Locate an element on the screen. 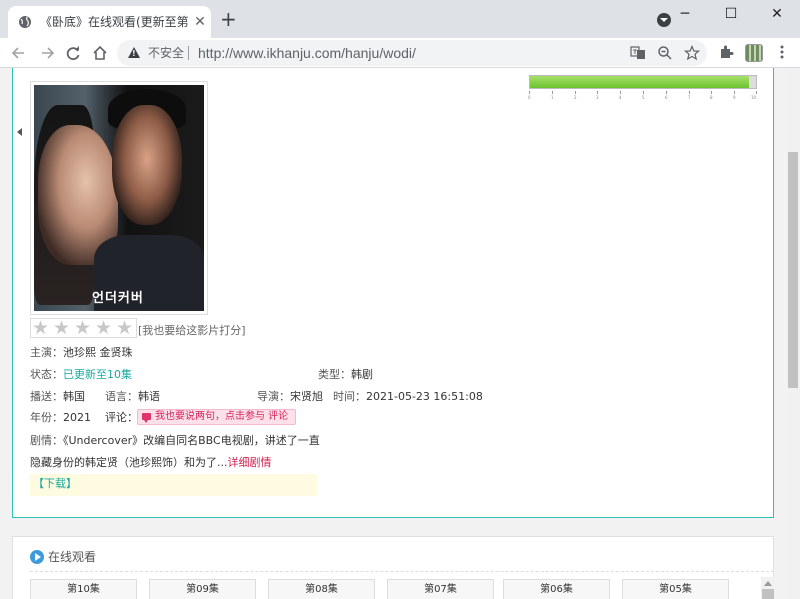 This screenshot has height=599, width=800. poster-logo: 언더커버 is located at coordinates (118, 298).